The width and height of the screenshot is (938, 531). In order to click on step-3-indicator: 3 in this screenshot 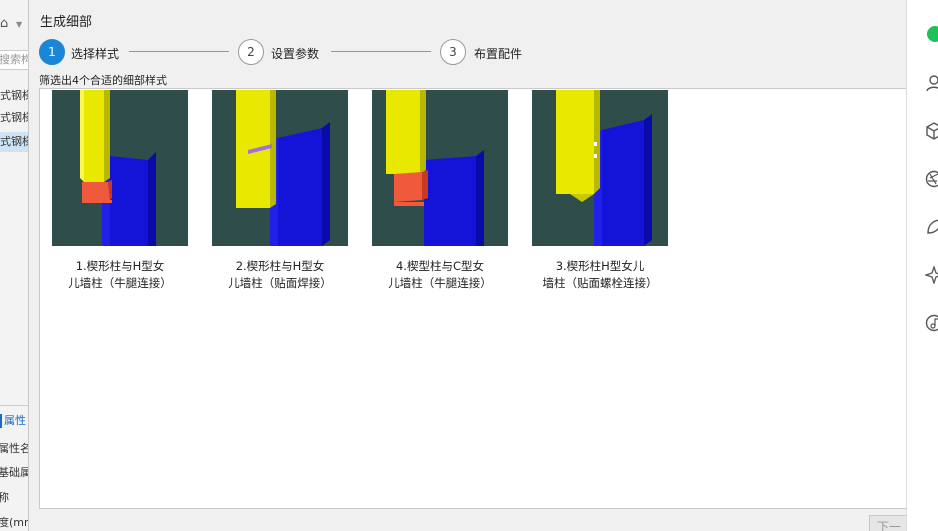, I will do `click(453, 52)`.